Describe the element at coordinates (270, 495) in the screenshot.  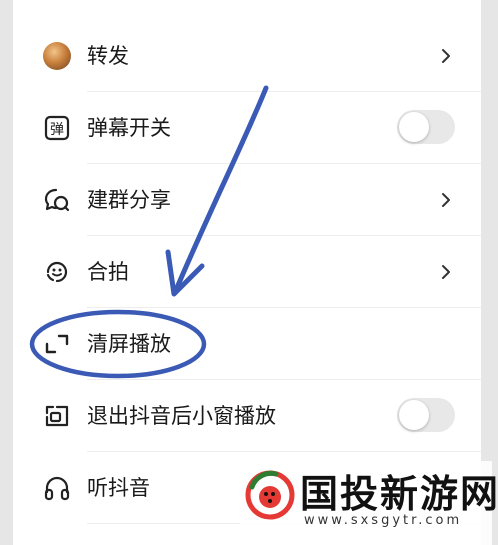
I see `watermark-logo-icon` at that location.